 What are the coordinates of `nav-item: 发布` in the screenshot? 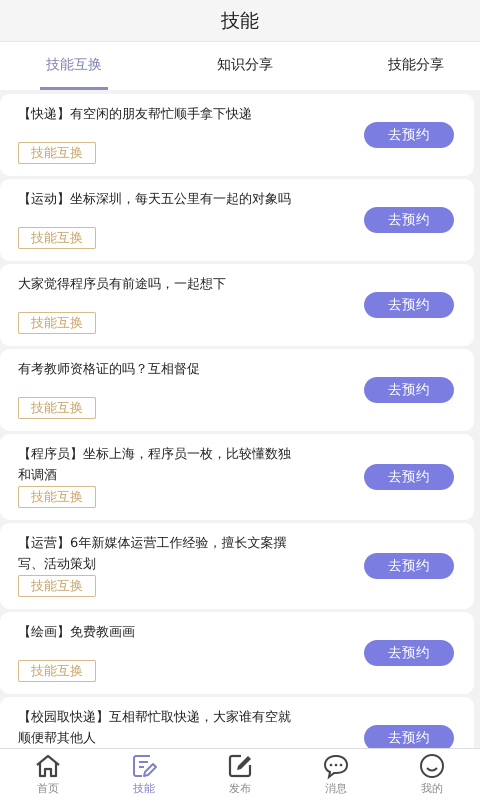 It's located at (240, 774).